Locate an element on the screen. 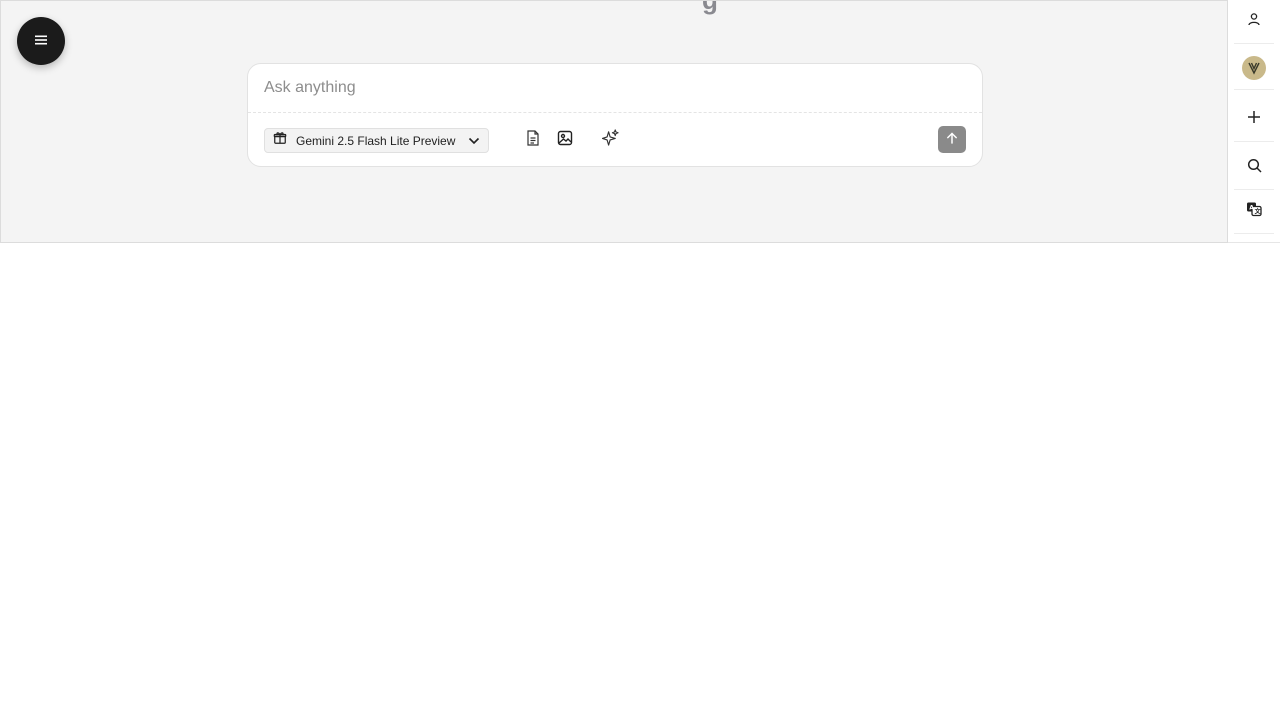  attach-file-button is located at coordinates (533, 140).